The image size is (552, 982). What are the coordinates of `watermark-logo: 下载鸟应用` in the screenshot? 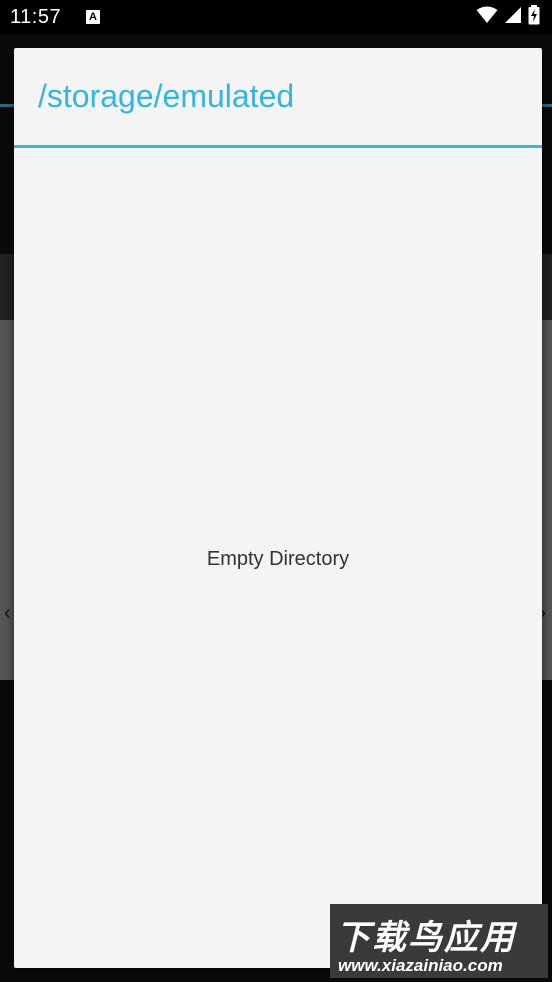 It's located at (426, 938).